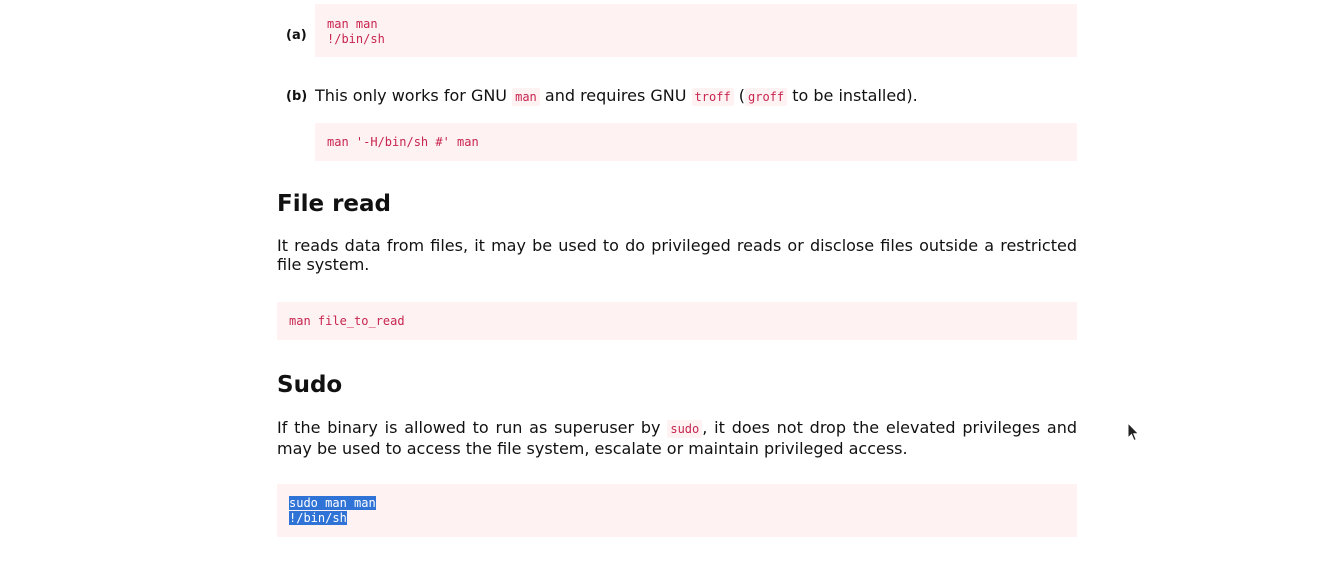 The width and height of the screenshot is (1328, 574). What do you see at coordinates (712, 97) in the screenshot?
I see `inline-code-troff: troff` at bounding box center [712, 97].